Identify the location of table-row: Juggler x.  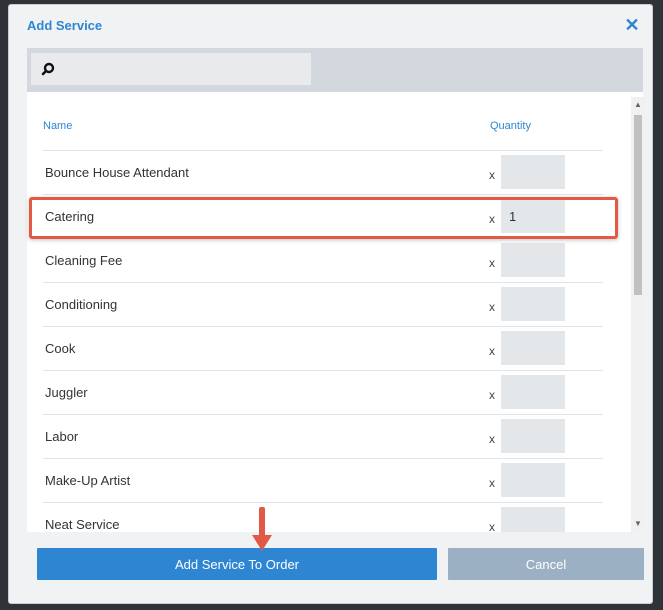
(323, 393).